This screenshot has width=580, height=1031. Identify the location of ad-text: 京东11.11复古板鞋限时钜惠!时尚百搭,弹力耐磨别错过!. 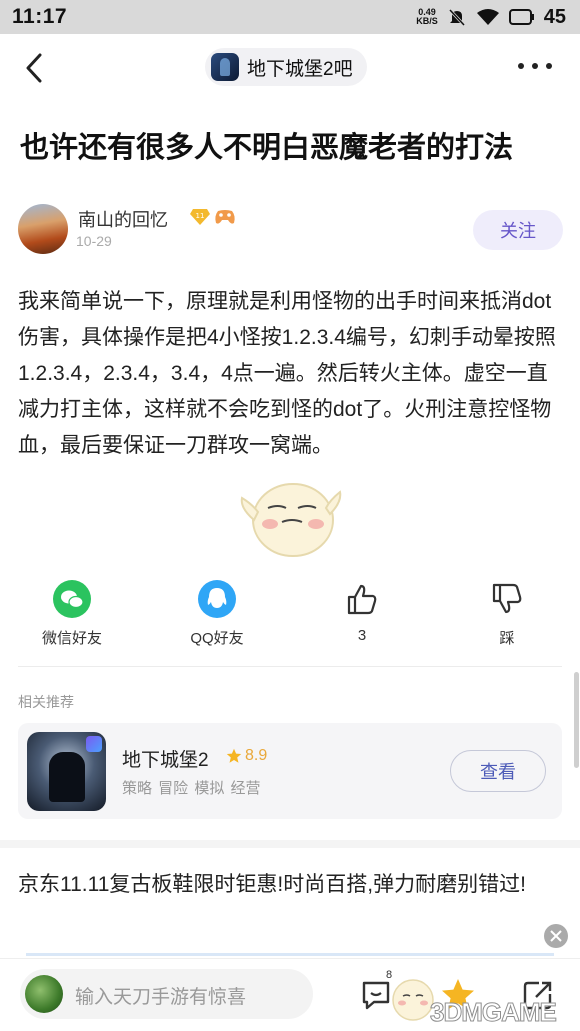
(292, 885).